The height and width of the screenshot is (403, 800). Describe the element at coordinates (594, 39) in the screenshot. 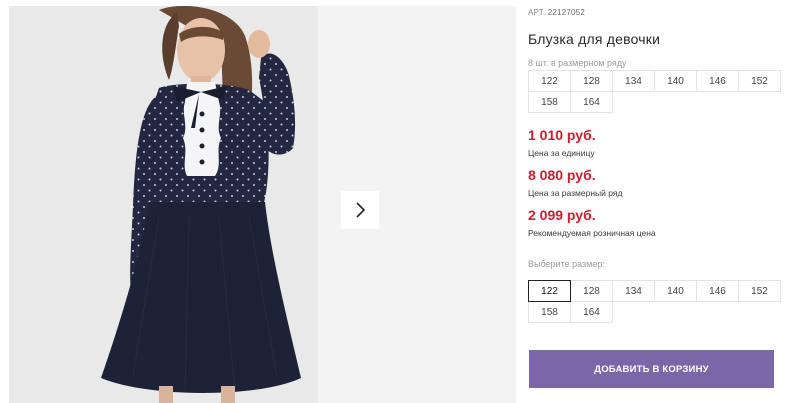

I see `product-title: Блузка для девочки` at that location.